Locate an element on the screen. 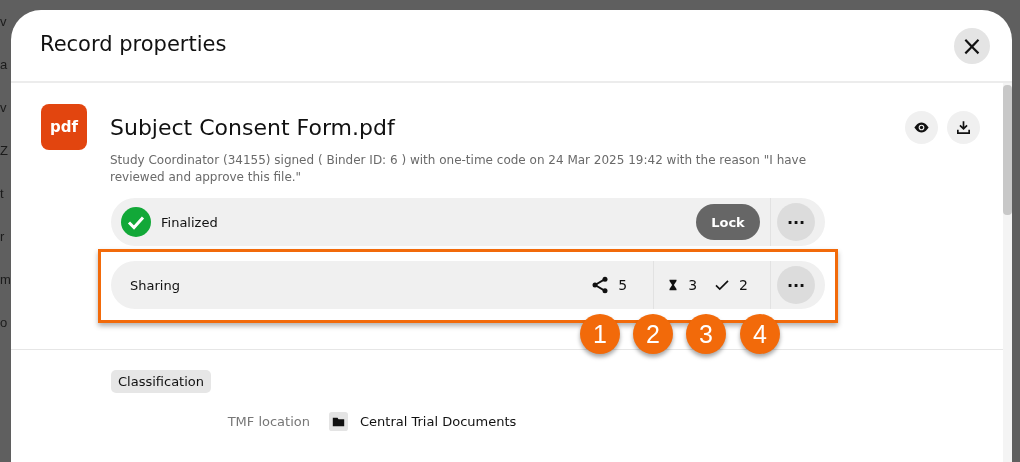 This screenshot has width=1020, height=462. close-button: × is located at coordinates (972, 45).